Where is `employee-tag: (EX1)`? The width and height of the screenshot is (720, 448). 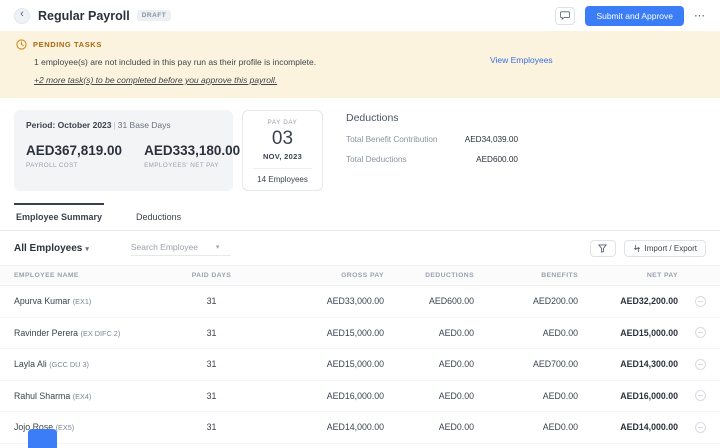 employee-tag: (EX1) is located at coordinates (82, 302).